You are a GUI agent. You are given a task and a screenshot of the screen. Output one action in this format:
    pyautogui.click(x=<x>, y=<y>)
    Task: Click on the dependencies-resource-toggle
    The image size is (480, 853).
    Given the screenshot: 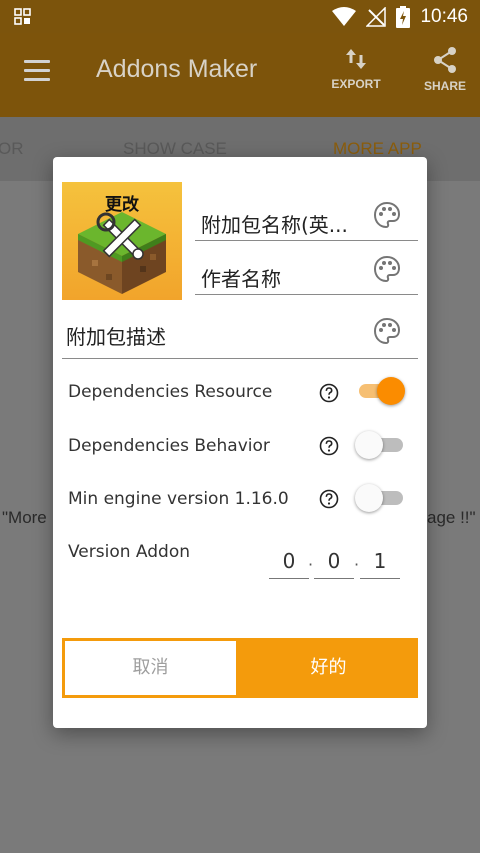 What is the action you would take?
    pyautogui.click(x=380, y=391)
    